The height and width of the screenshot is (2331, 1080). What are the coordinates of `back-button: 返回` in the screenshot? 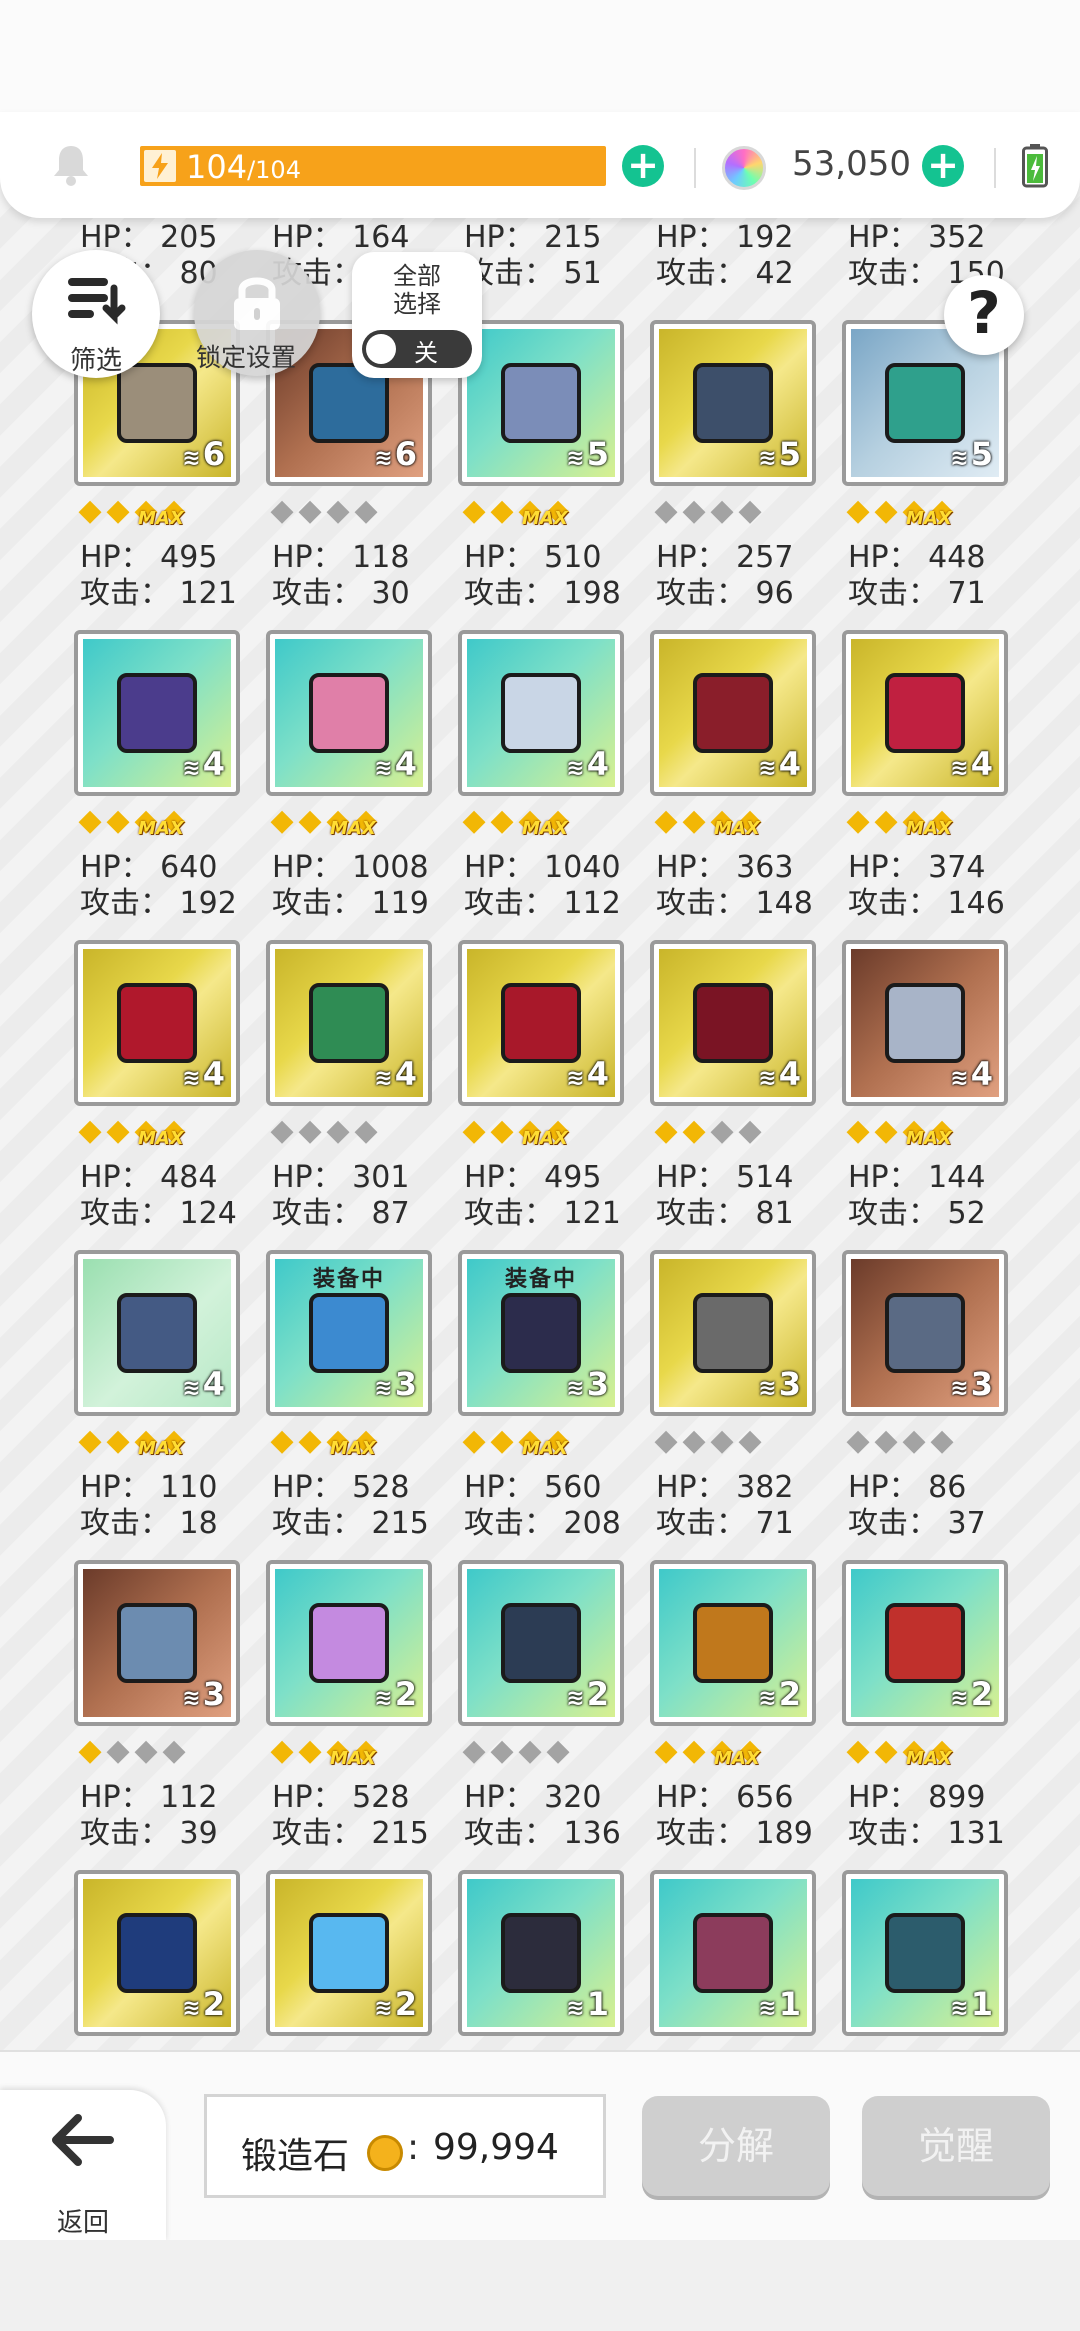 It's located at (83, 2166).